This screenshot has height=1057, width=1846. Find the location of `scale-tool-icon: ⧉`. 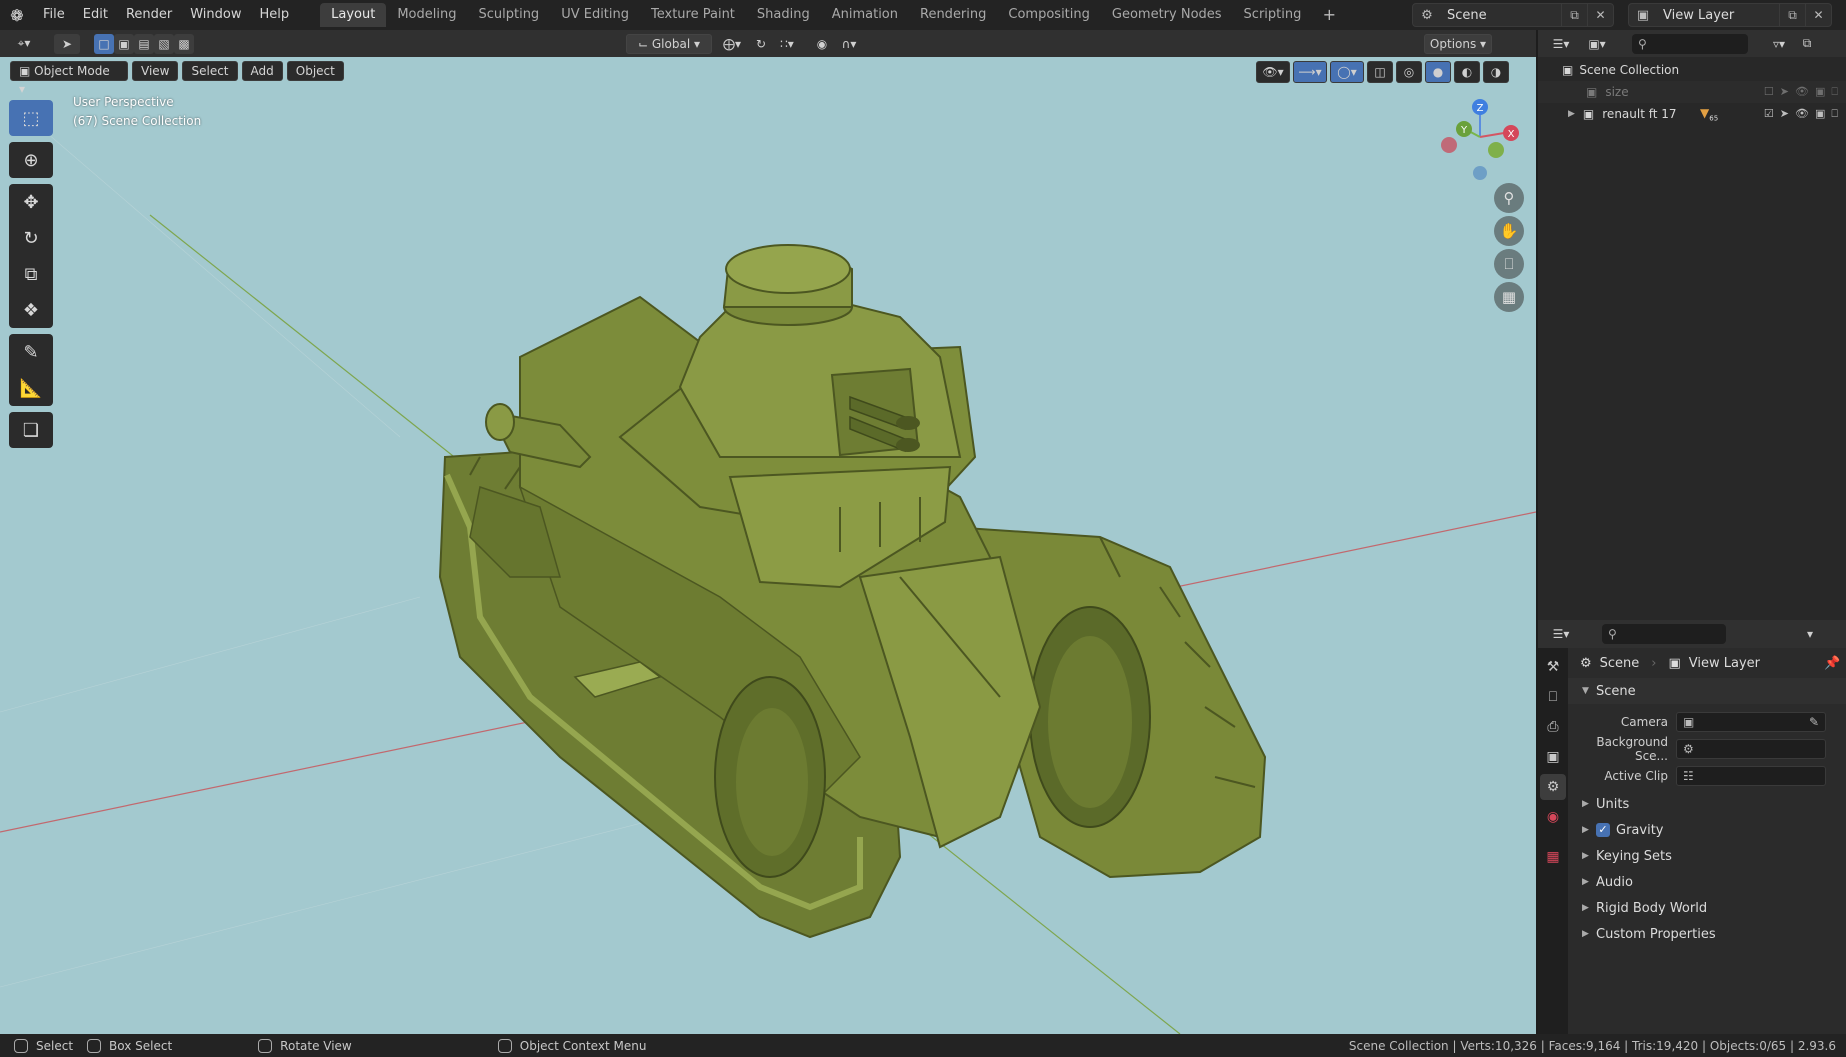

scale-tool-icon: ⧉ is located at coordinates (31, 274).